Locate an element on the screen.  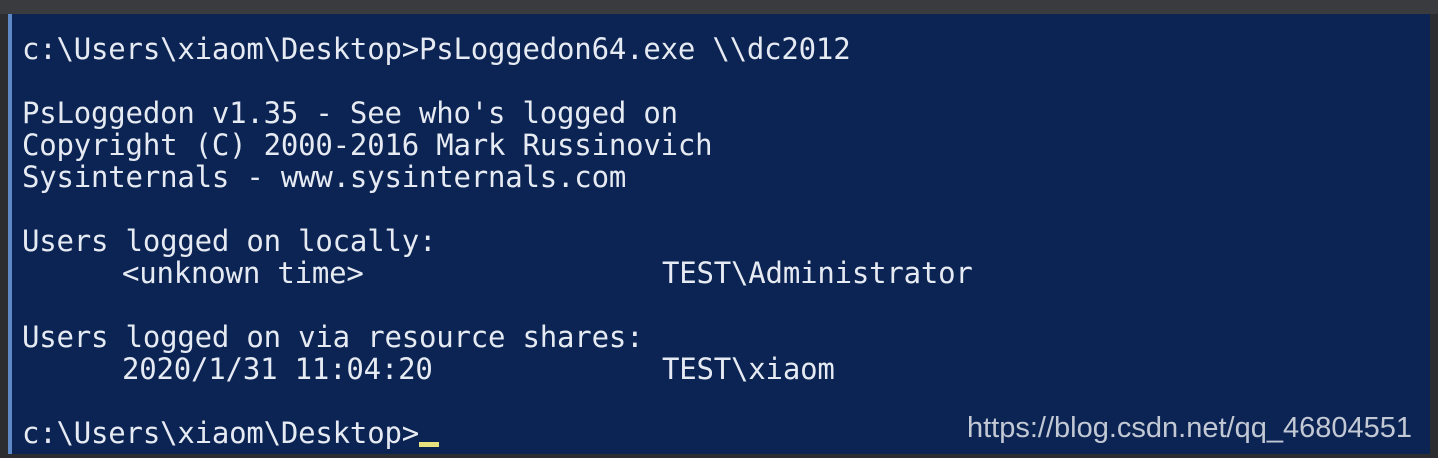
banner-title: PsLoggedon v1.35 - See who's logged on is located at coordinates (350, 113).